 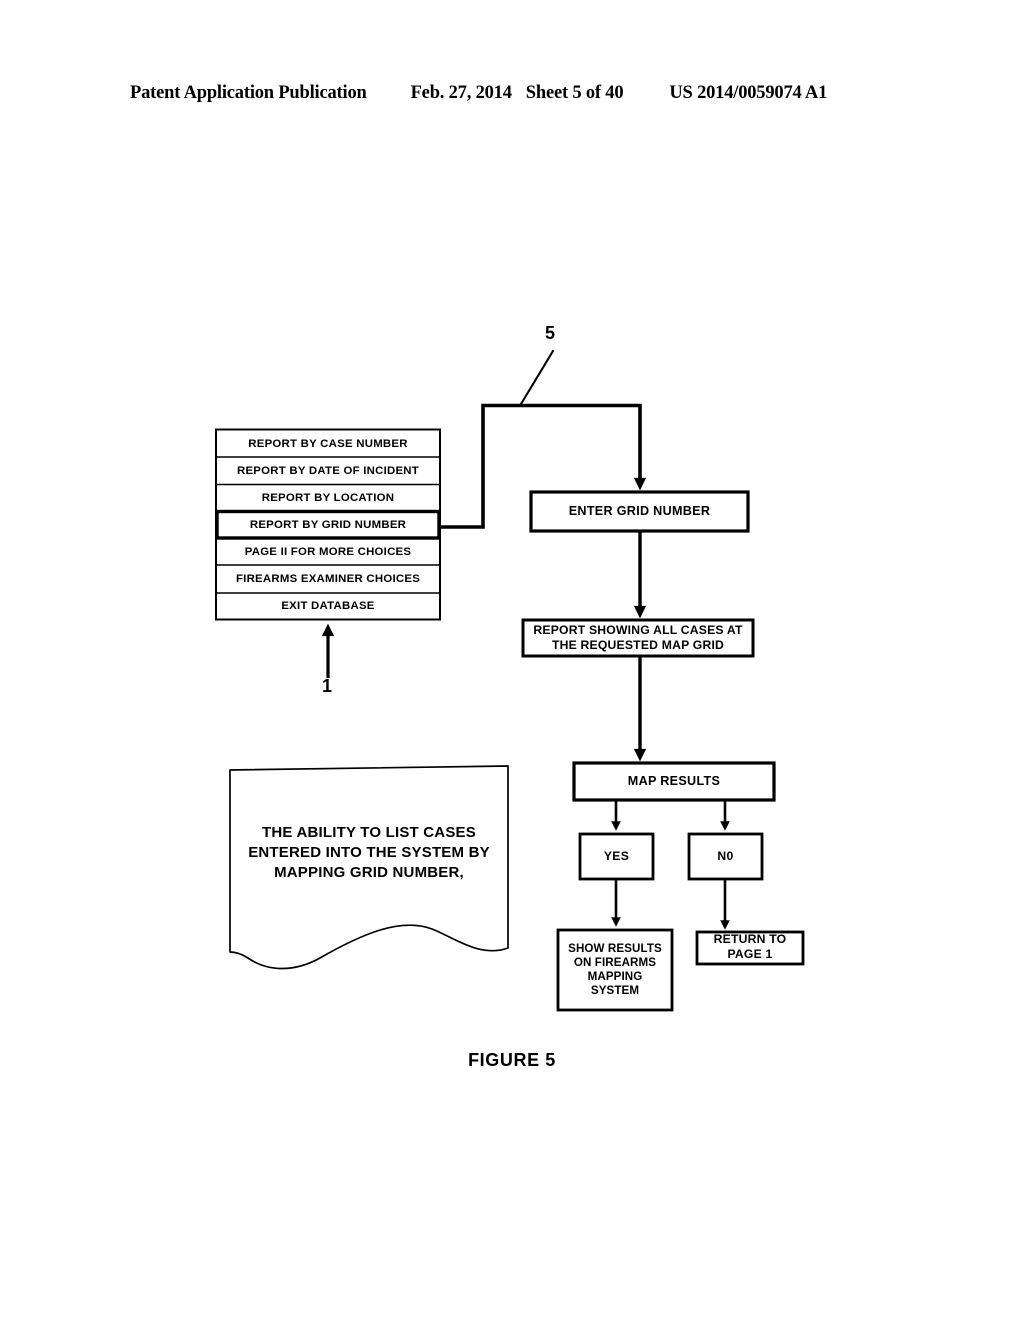 I want to click on label-map-results: MAP RESULTS, so click(x=674, y=781).